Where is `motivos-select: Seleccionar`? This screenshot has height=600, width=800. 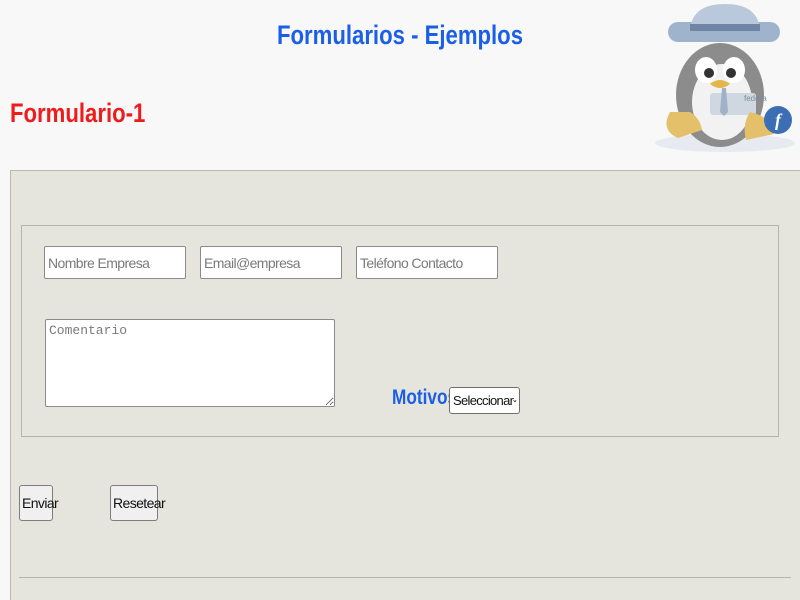
motivos-select: Seleccionar is located at coordinates (484, 400).